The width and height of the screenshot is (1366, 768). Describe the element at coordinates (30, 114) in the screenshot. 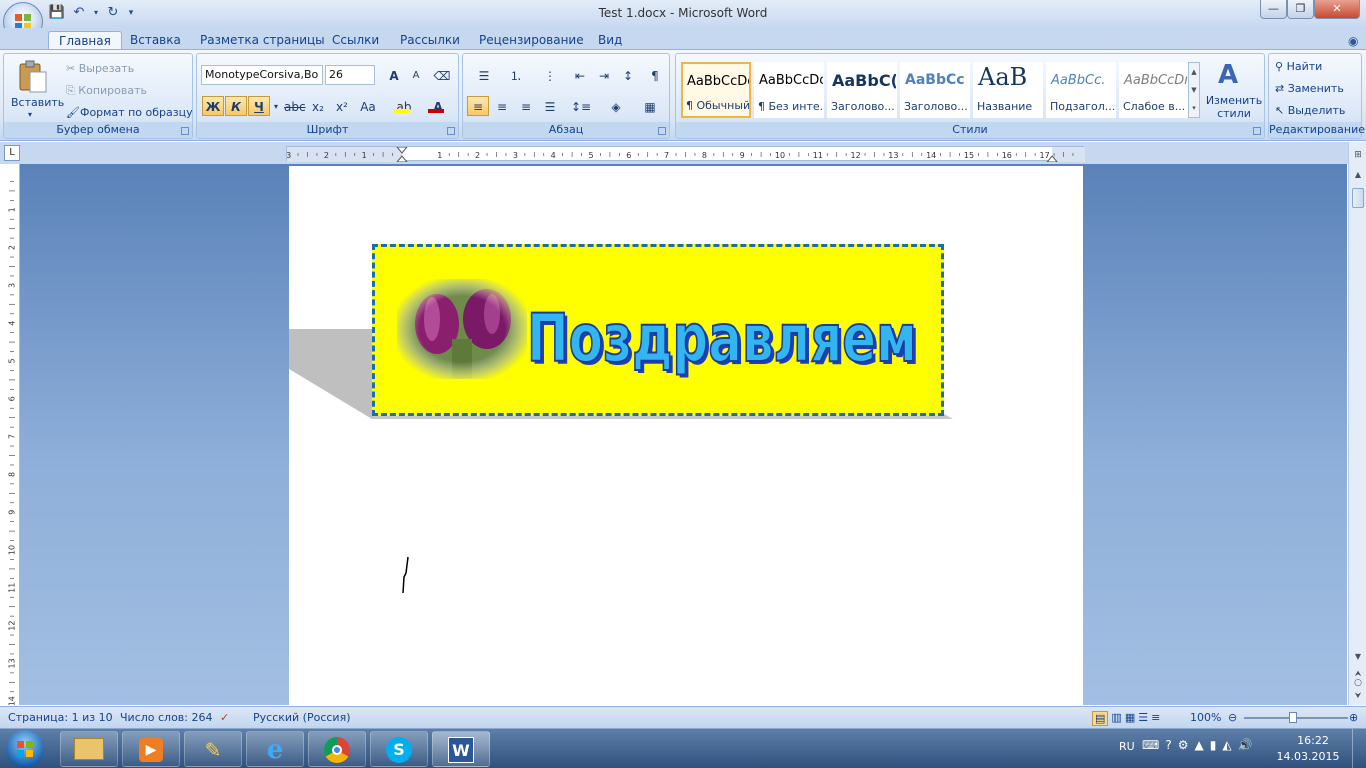

I see `paste-dropdown-icon: ▾` at that location.